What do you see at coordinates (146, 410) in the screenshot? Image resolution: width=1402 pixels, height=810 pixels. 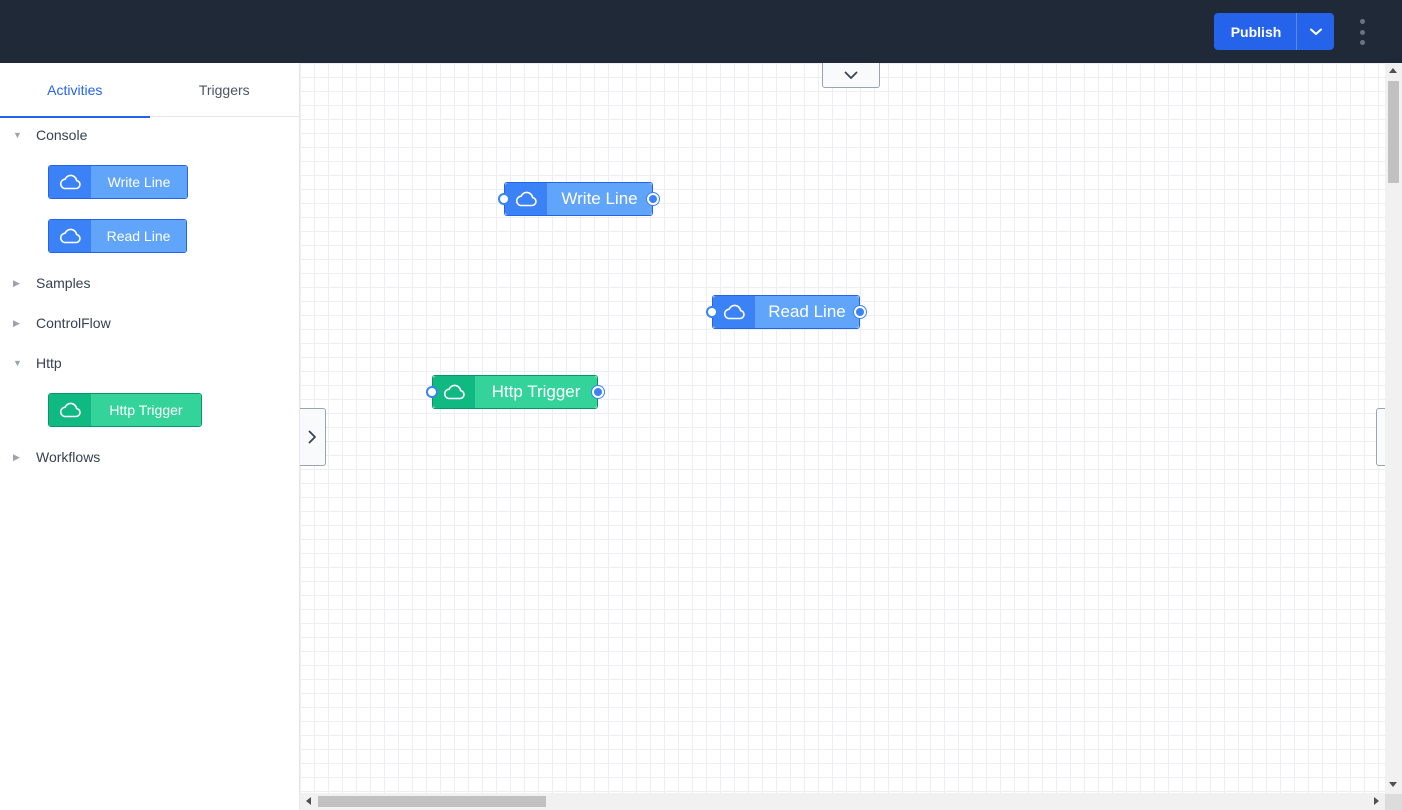 I see `activity-label: Http Trigger` at bounding box center [146, 410].